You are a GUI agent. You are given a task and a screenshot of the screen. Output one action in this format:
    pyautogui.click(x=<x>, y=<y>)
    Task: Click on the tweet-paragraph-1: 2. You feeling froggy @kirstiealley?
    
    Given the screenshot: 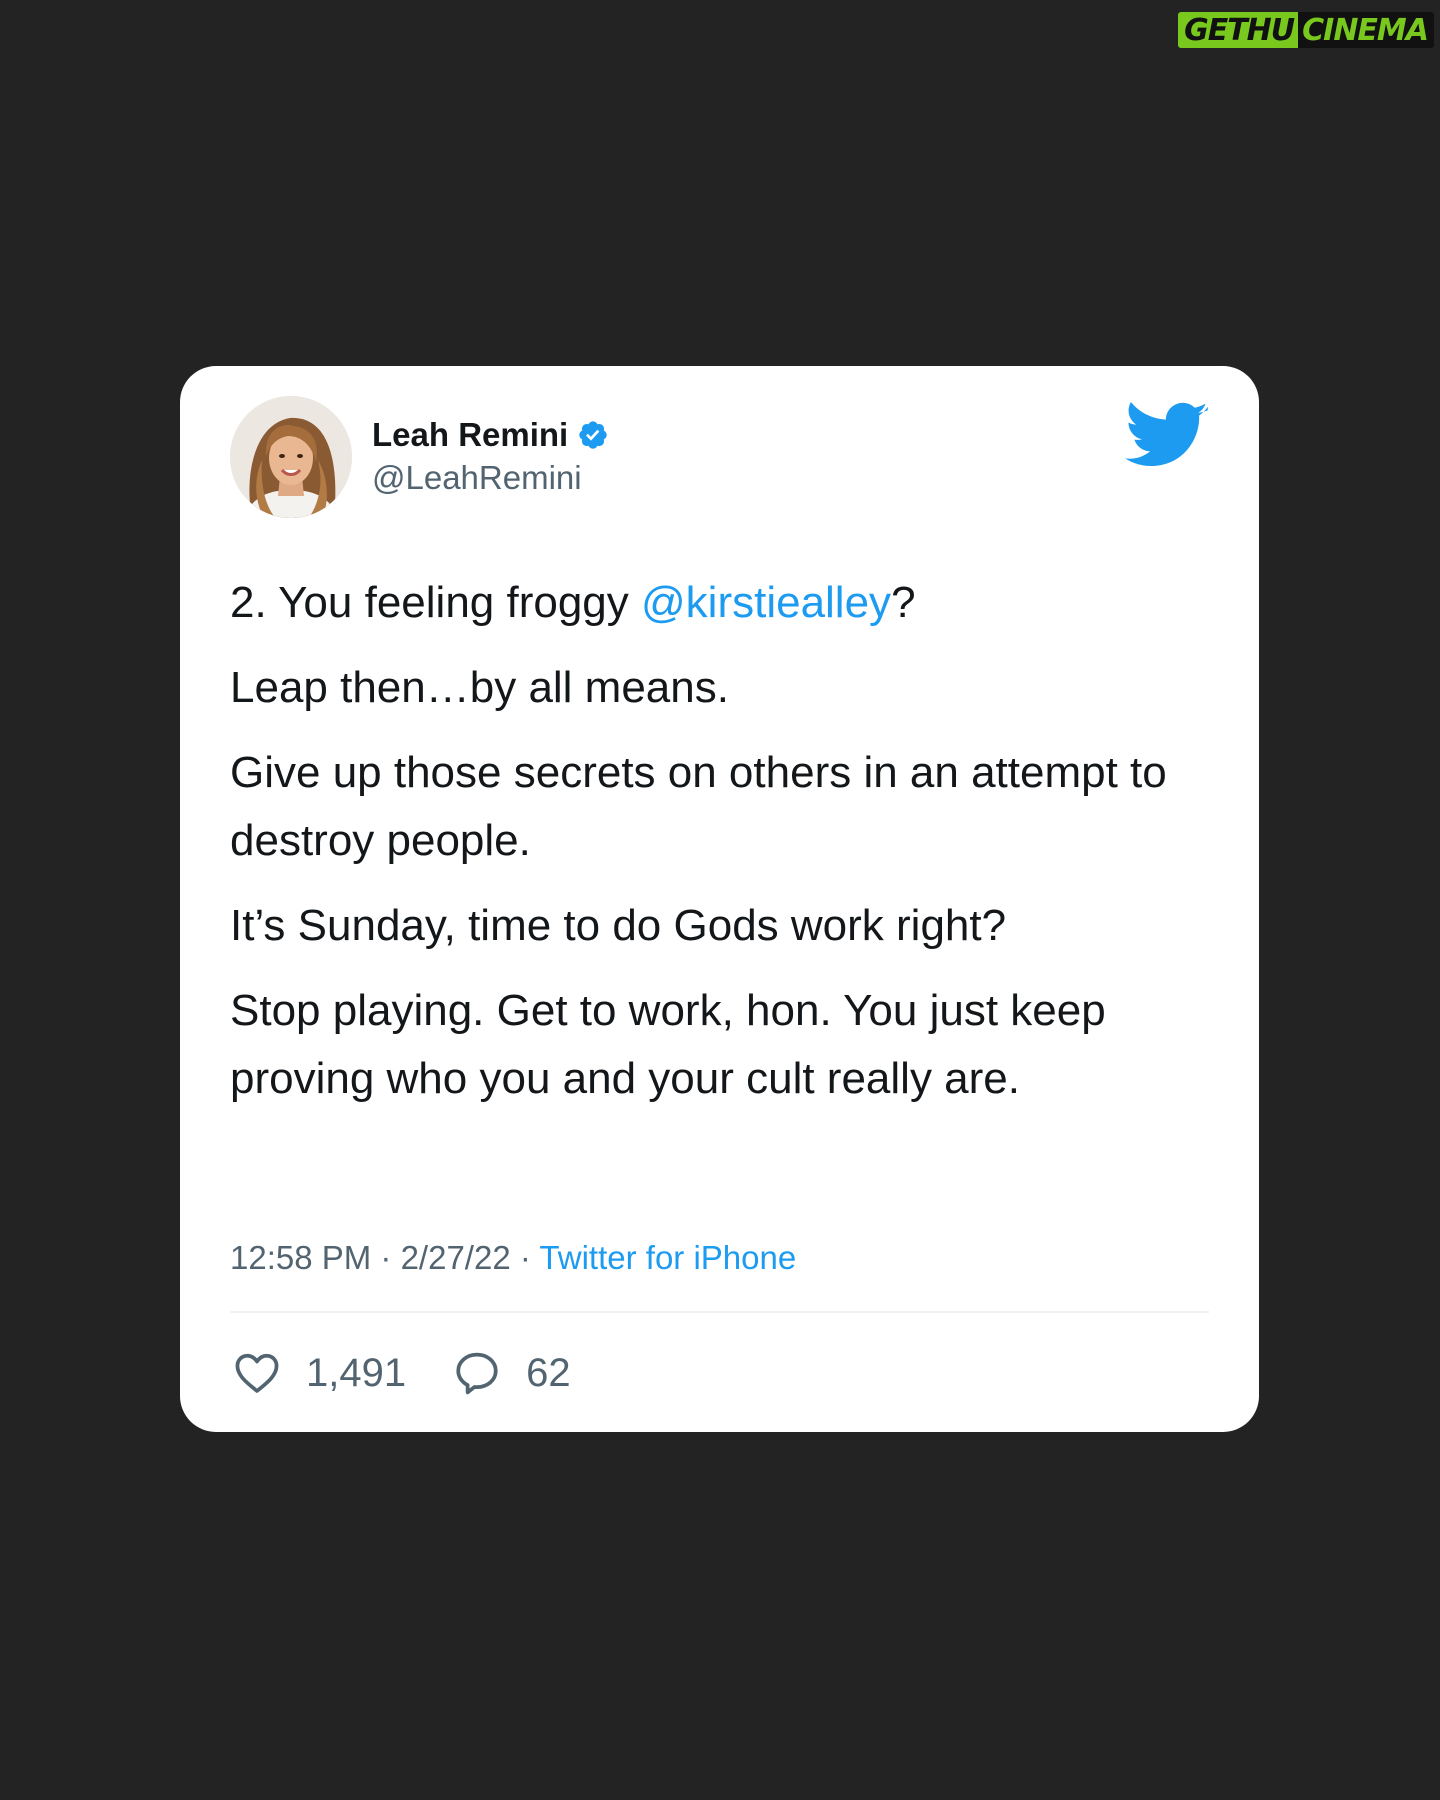 What is the action you would take?
    pyautogui.click(x=725, y=603)
    